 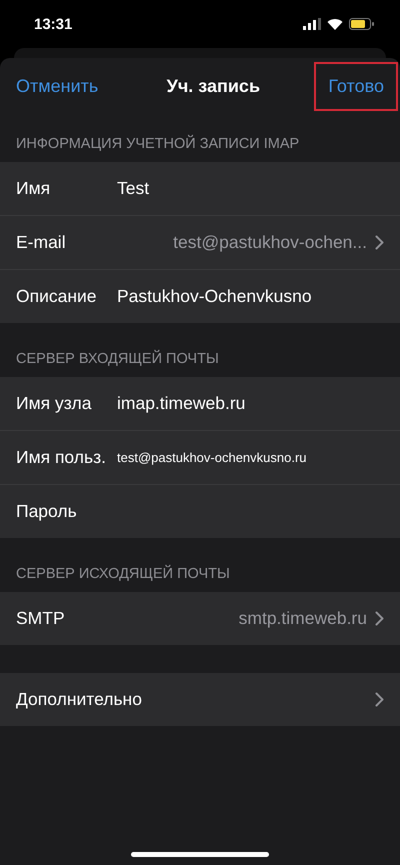 I want to click on input-field: test@pastukhov-ochenvkusno.ru, so click(x=250, y=457).